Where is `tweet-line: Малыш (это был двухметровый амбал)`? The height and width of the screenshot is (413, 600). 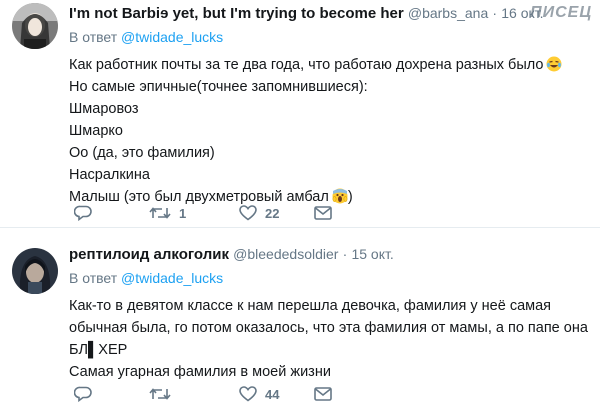
tweet-line: Малыш (это был двухметровый амбал) is located at coordinates (211, 196).